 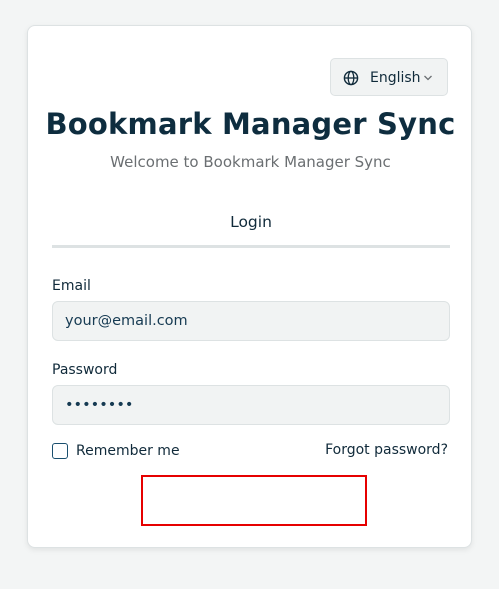 What do you see at coordinates (395, 78) in the screenshot?
I see `language-selector-label: English` at bounding box center [395, 78].